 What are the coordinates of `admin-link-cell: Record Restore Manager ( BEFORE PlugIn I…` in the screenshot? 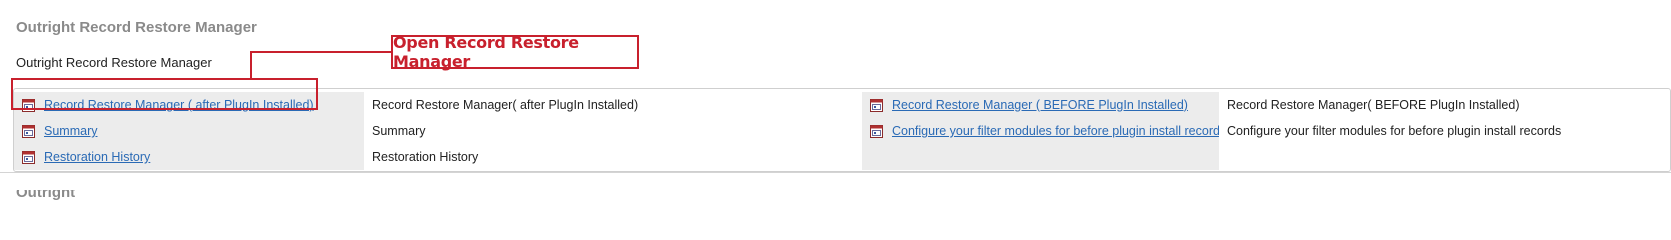 It's located at (1040, 105).